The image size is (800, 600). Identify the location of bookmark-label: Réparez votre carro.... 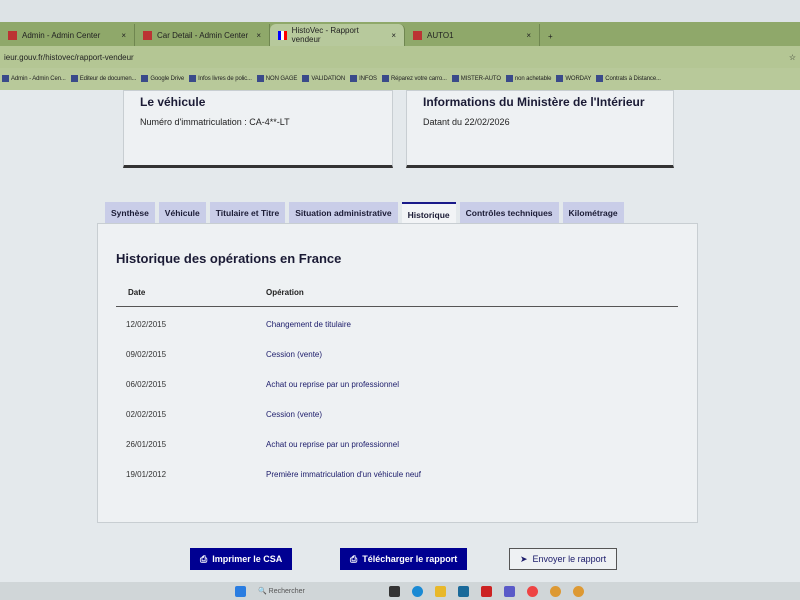
(418, 79).